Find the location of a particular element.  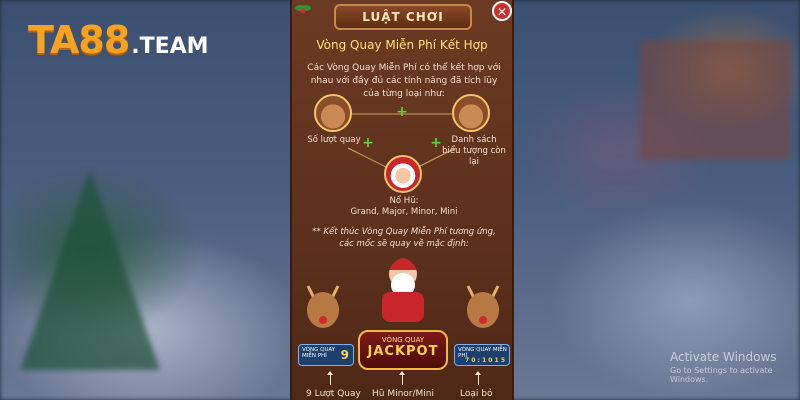

reindeer-avatar-left is located at coordinates (333, 113).